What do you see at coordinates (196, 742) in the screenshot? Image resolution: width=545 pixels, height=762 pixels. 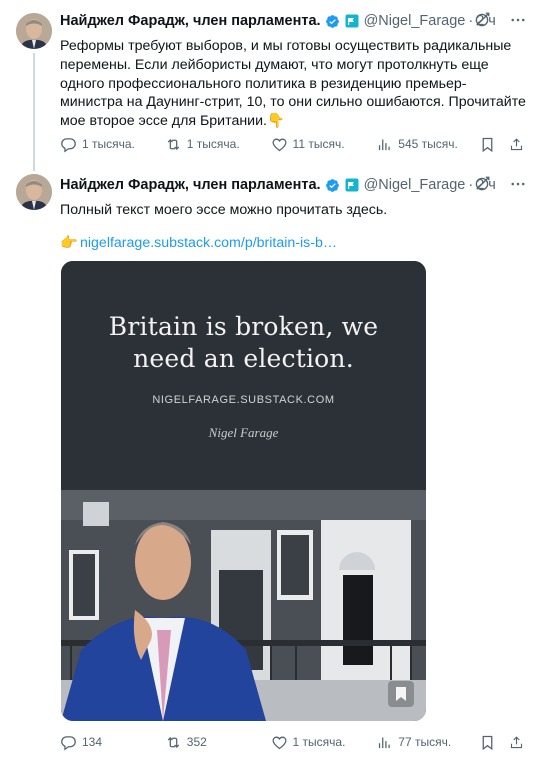 I see `repost-count: 352` at bounding box center [196, 742].